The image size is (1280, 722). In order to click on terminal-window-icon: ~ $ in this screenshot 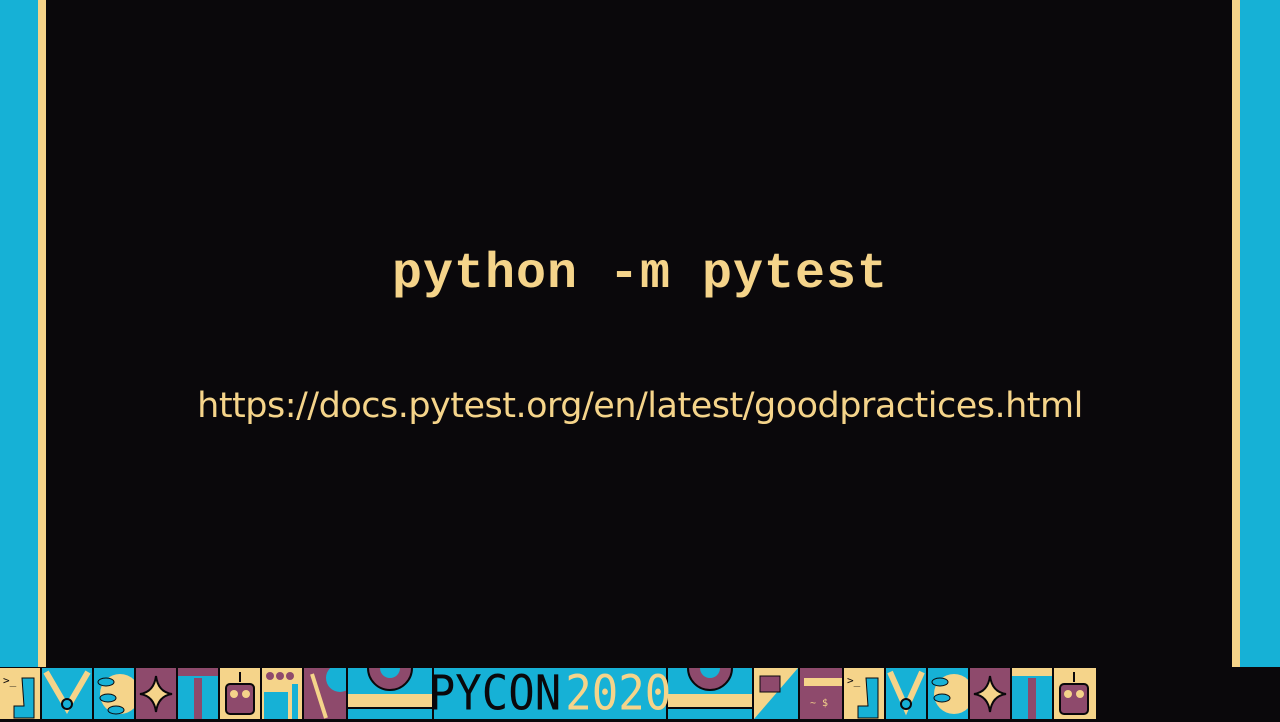, I will do `click(822, 693)`.